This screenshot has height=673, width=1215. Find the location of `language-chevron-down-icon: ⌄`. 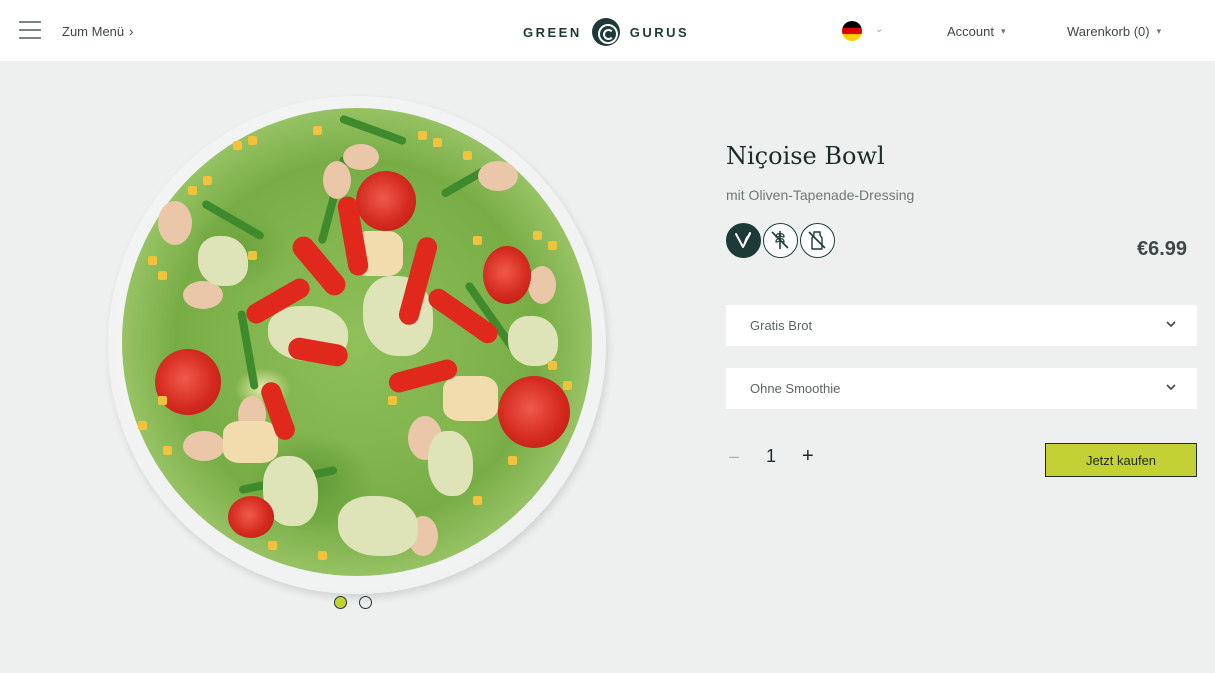

language-chevron-down-icon: ⌄ is located at coordinates (879, 29).